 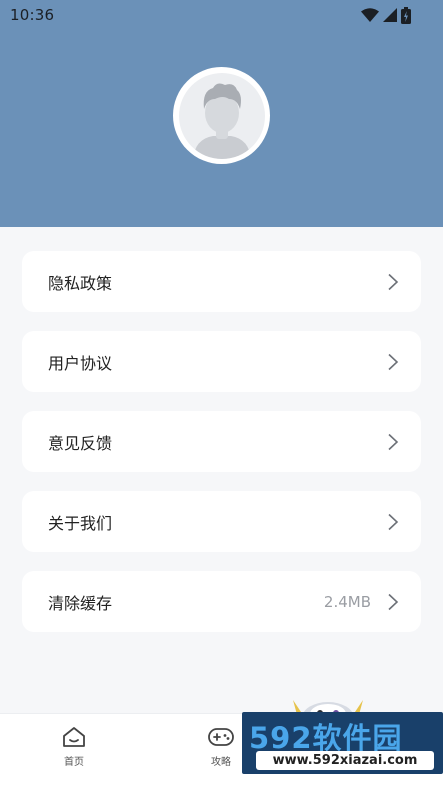 What do you see at coordinates (347, 601) in the screenshot?
I see `cache-size-value: 2.4MB` at bounding box center [347, 601].